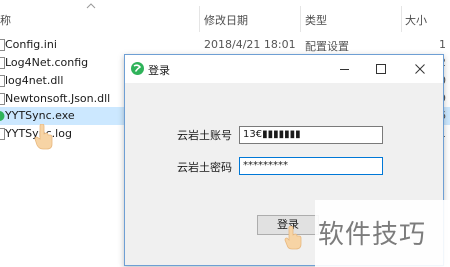 Image resolution: width=450 pixels, height=267 pixels. What do you see at coordinates (226, 20) in the screenshot?
I see `column-modified-header: 修改日期` at bounding box center [226, 20].